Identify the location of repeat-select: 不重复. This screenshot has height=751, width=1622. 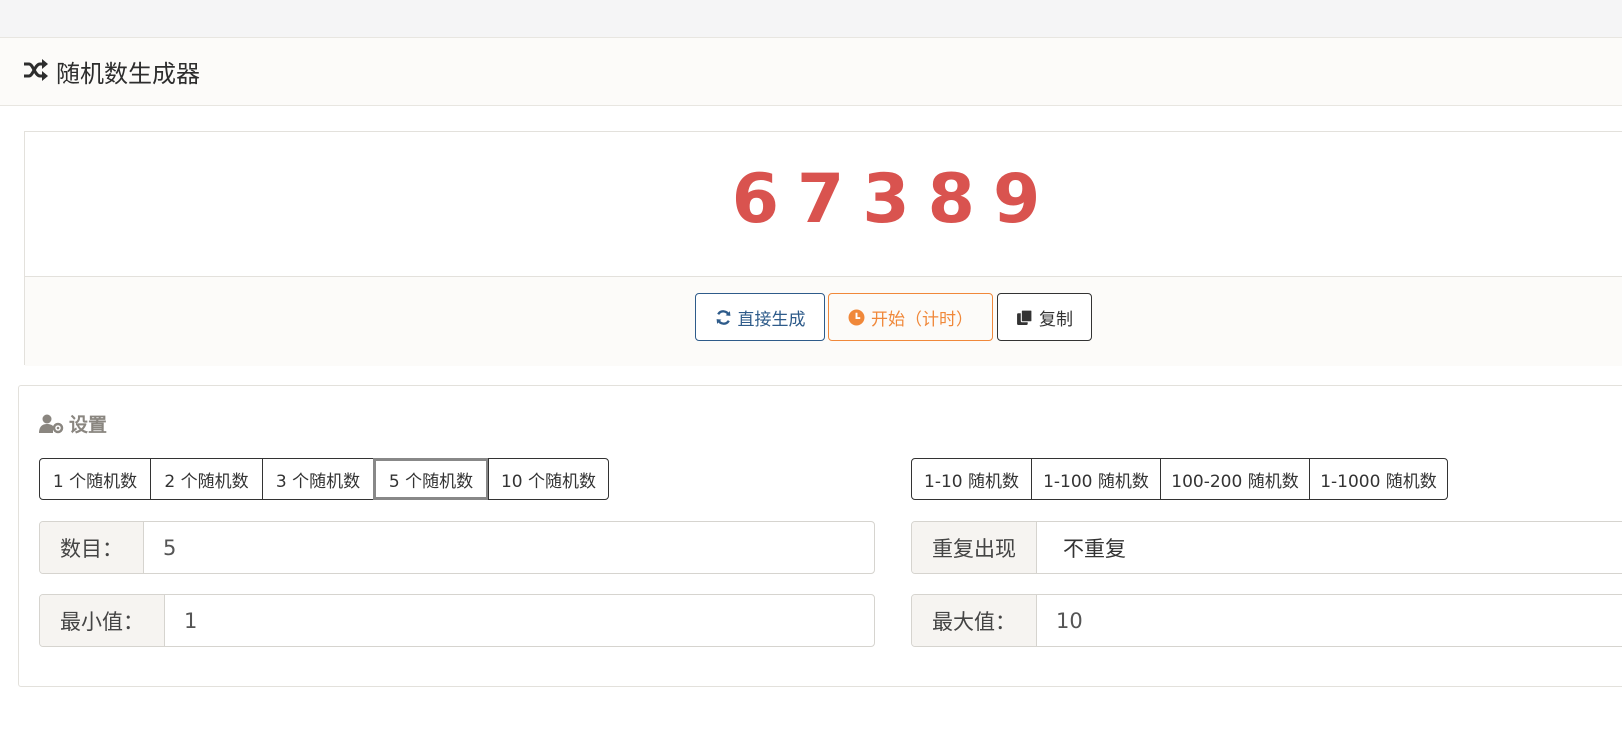
(1329, 547).